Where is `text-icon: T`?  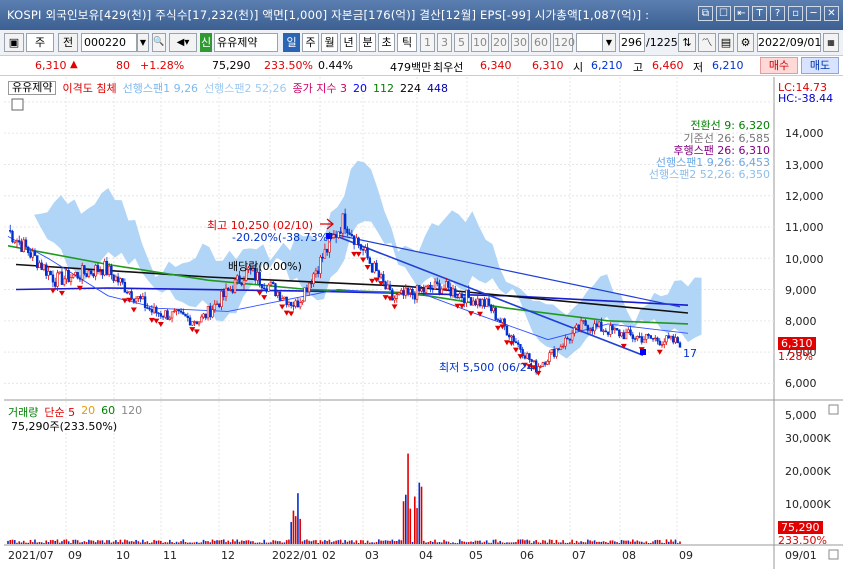
text-icon: T is located at coordinates (759, 13).